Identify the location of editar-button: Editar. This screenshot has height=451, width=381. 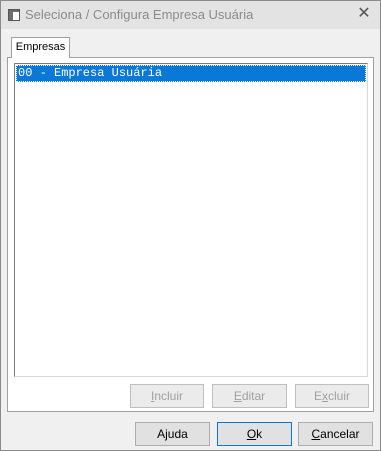
(249, 396).